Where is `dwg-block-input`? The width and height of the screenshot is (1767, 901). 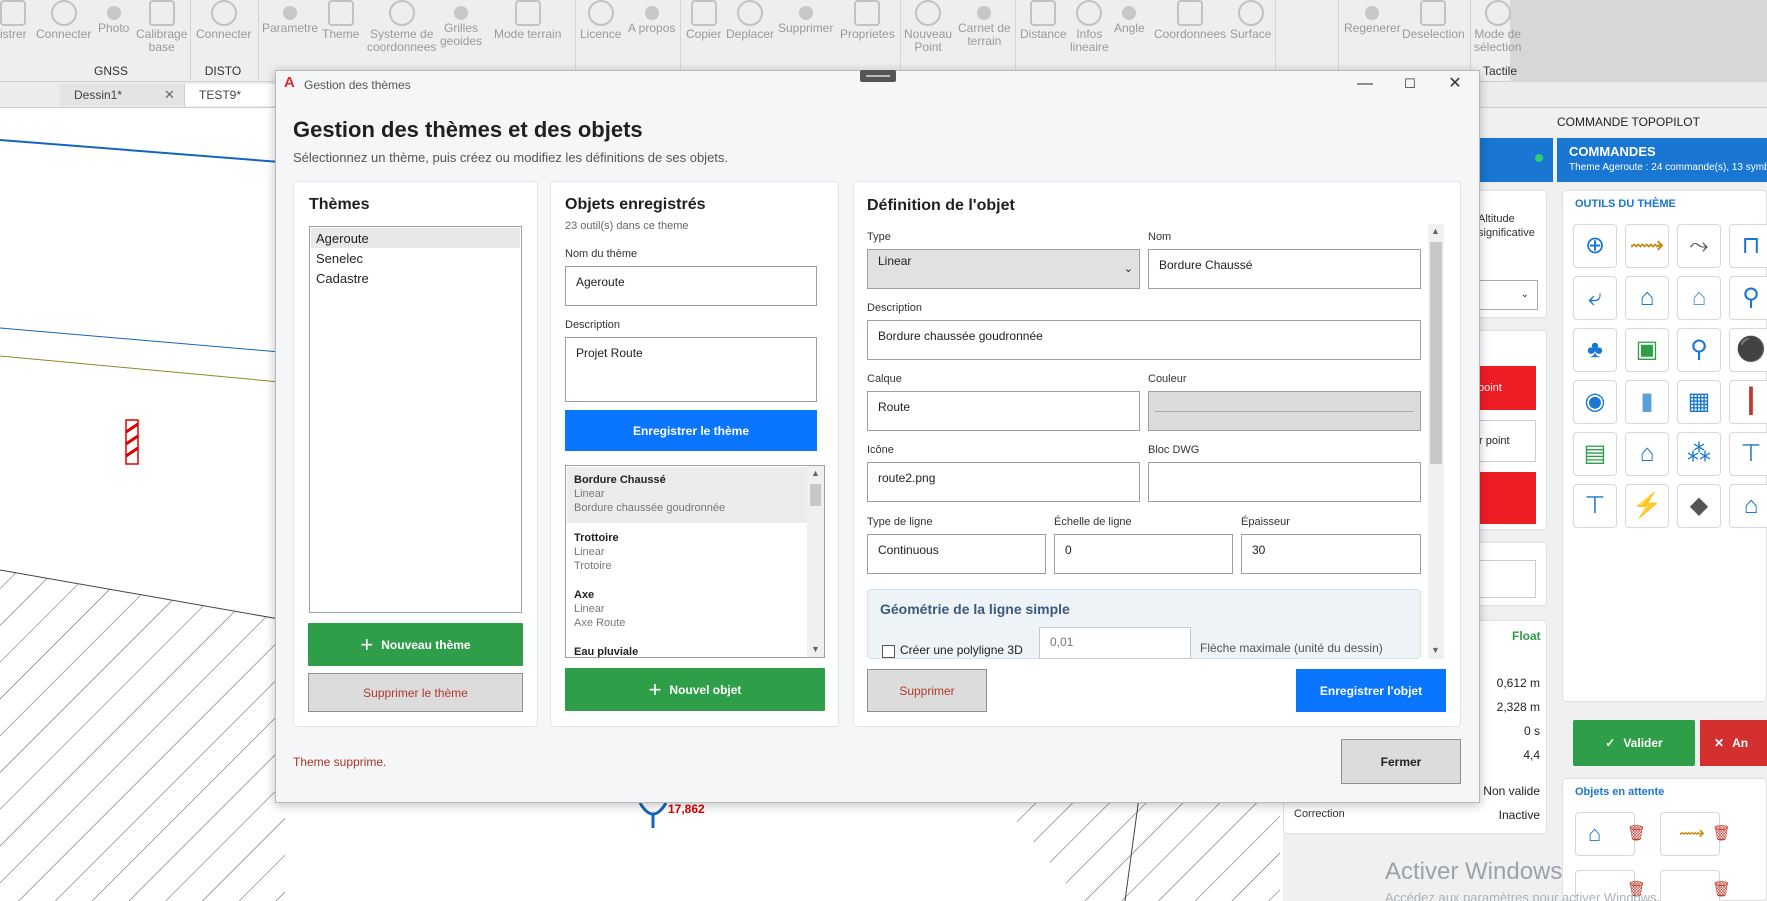
dwg-block-input is located at coordinates (1284, 482).